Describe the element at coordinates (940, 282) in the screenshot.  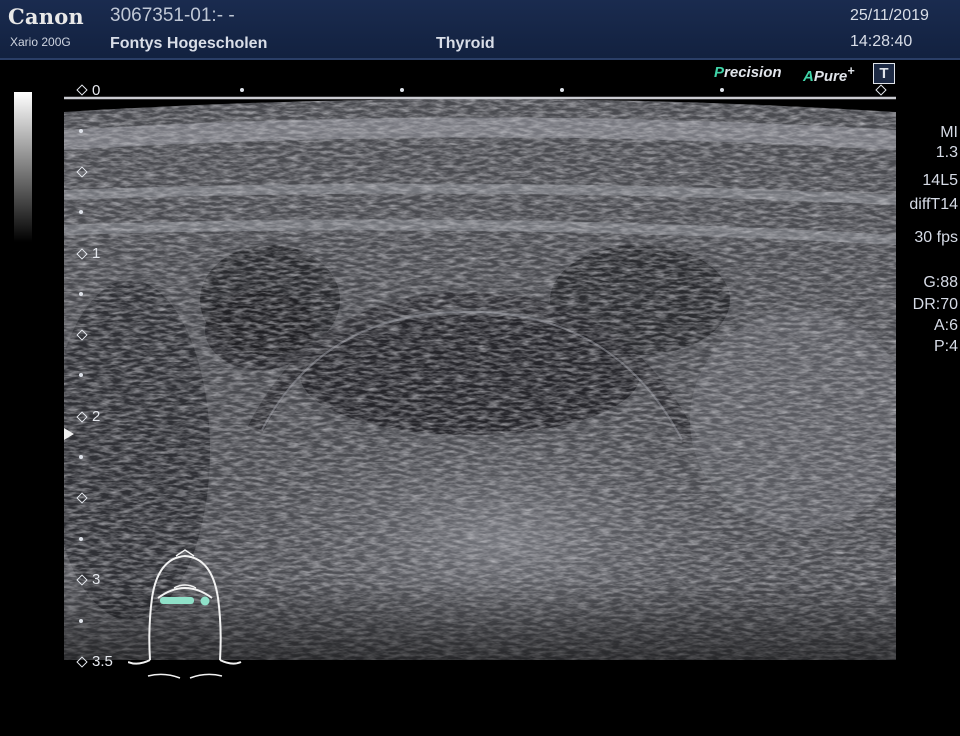
I see `param-gain: G:88` at that location.